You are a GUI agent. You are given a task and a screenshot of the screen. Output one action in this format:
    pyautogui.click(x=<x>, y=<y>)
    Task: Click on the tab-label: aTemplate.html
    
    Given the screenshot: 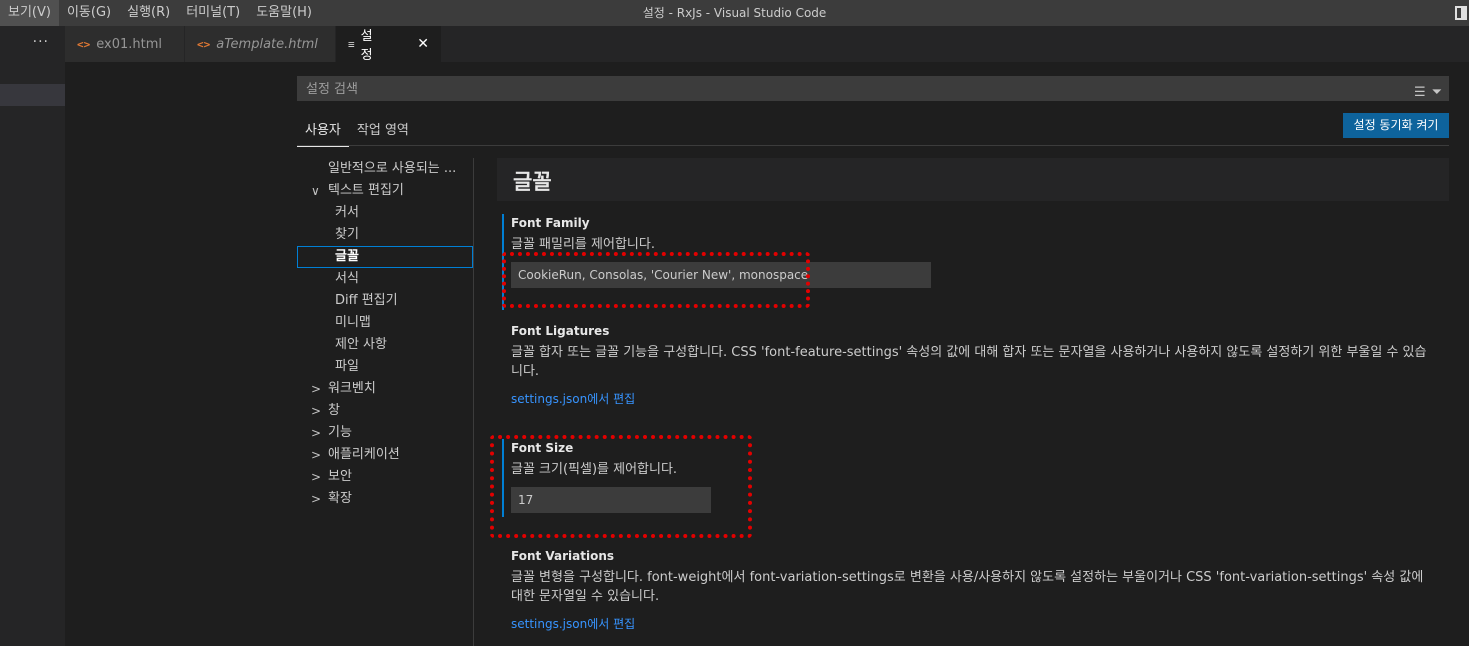 What is the action you would take?
    pyautogui.click(x=267, y=44)
    